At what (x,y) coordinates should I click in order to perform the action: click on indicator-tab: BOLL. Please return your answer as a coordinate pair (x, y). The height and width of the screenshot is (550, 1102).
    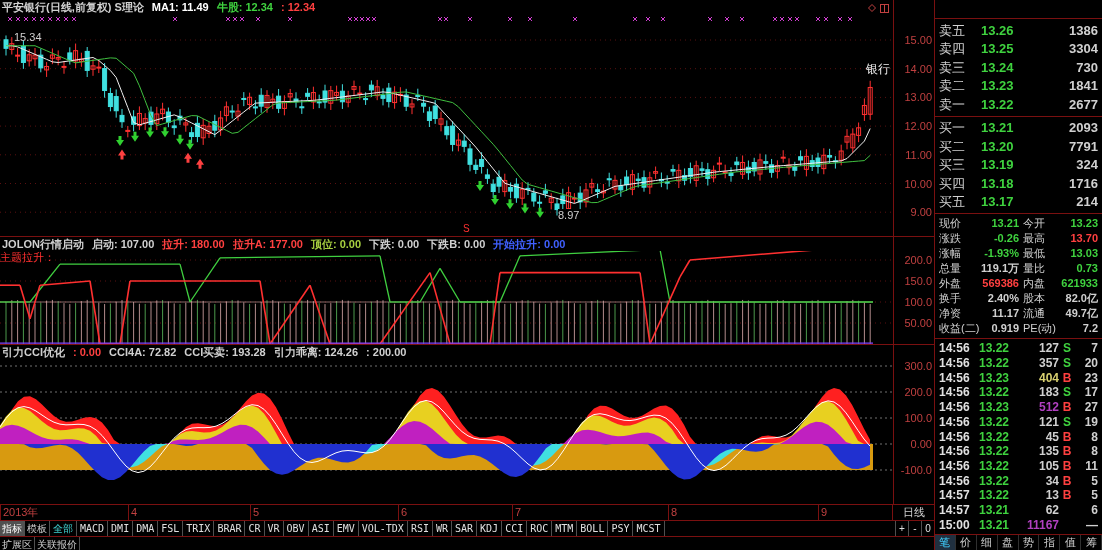
    Looking at the image, I should click on (593, 528).